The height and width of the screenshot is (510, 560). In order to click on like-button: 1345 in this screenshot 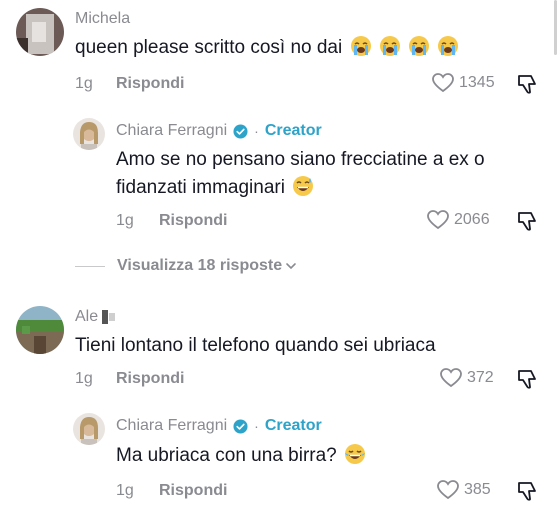, I will do `click(463, 83)`.